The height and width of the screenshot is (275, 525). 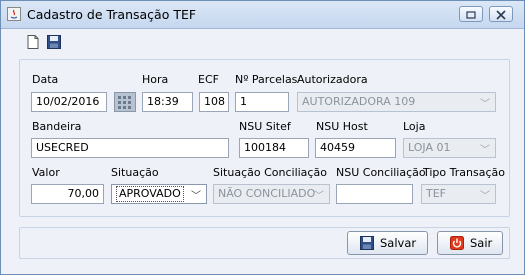 I want to click on label-valor: Valor, so click(x=46, y=172).